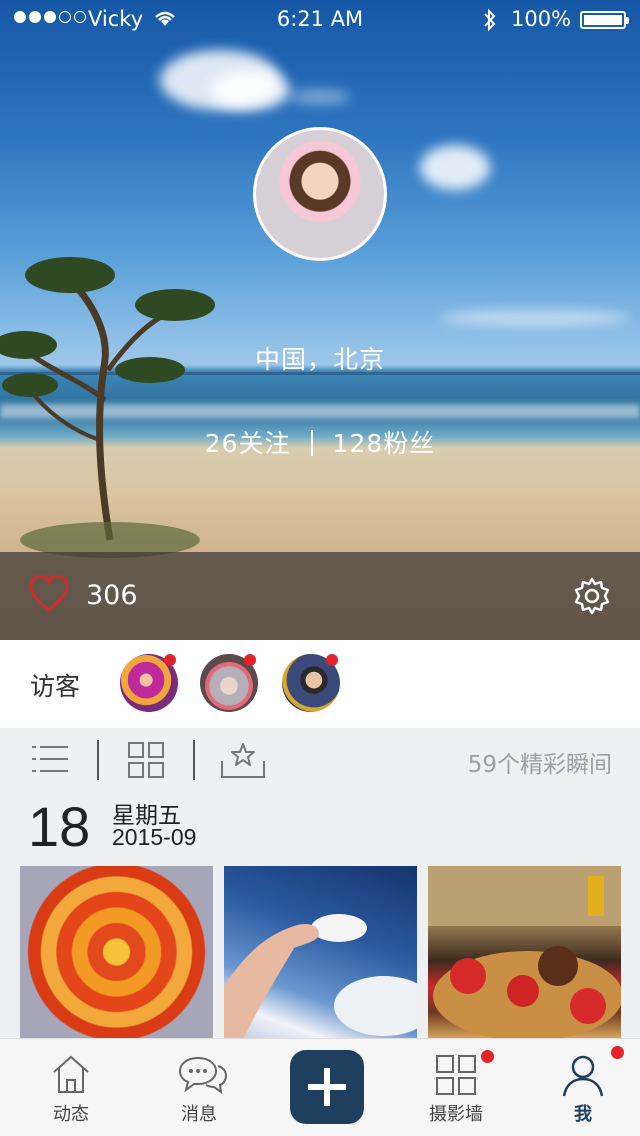  Describe the element at coordinates (583, 1076) in the screenshot. I see `person-icon` at that location.